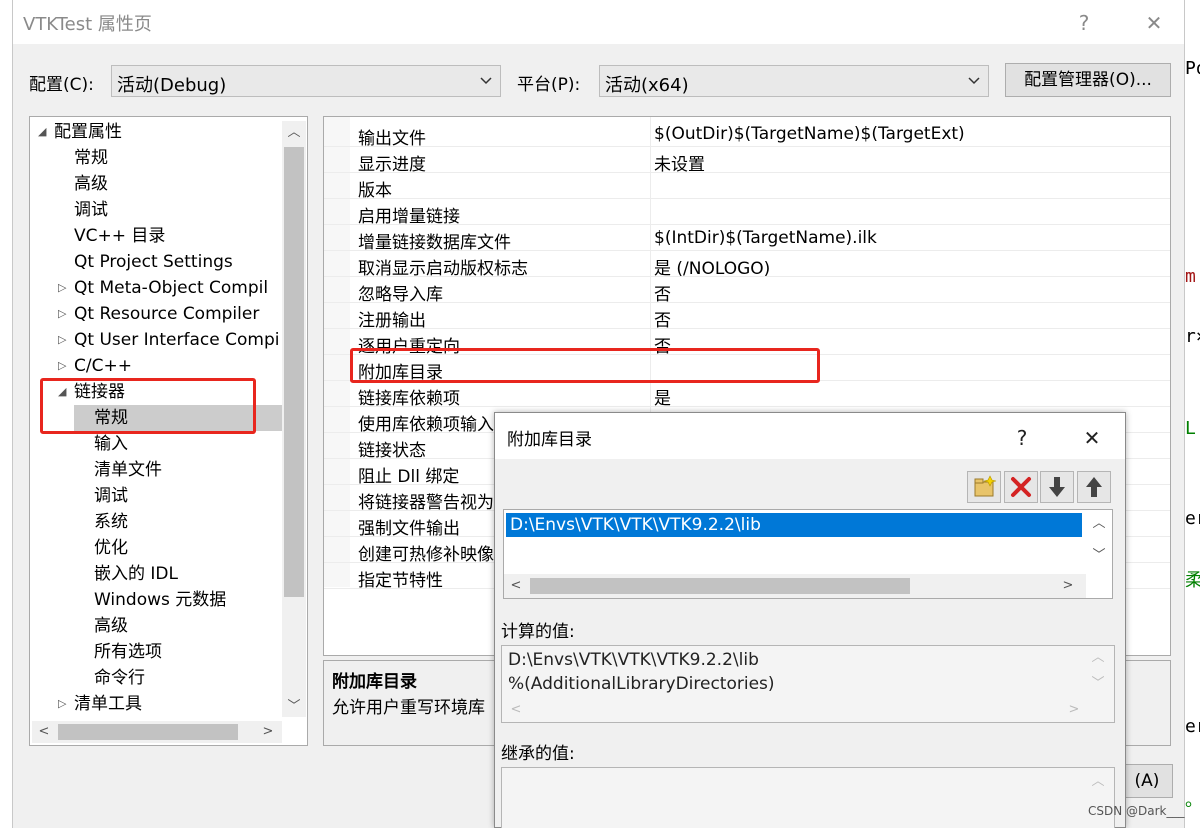 The image size is (1200, 828). Describe the element at coordinates (809, 134) in the screenshot. I see `property-value: $(OutDir)$(TargetName)$(TargetExt)` at that location.